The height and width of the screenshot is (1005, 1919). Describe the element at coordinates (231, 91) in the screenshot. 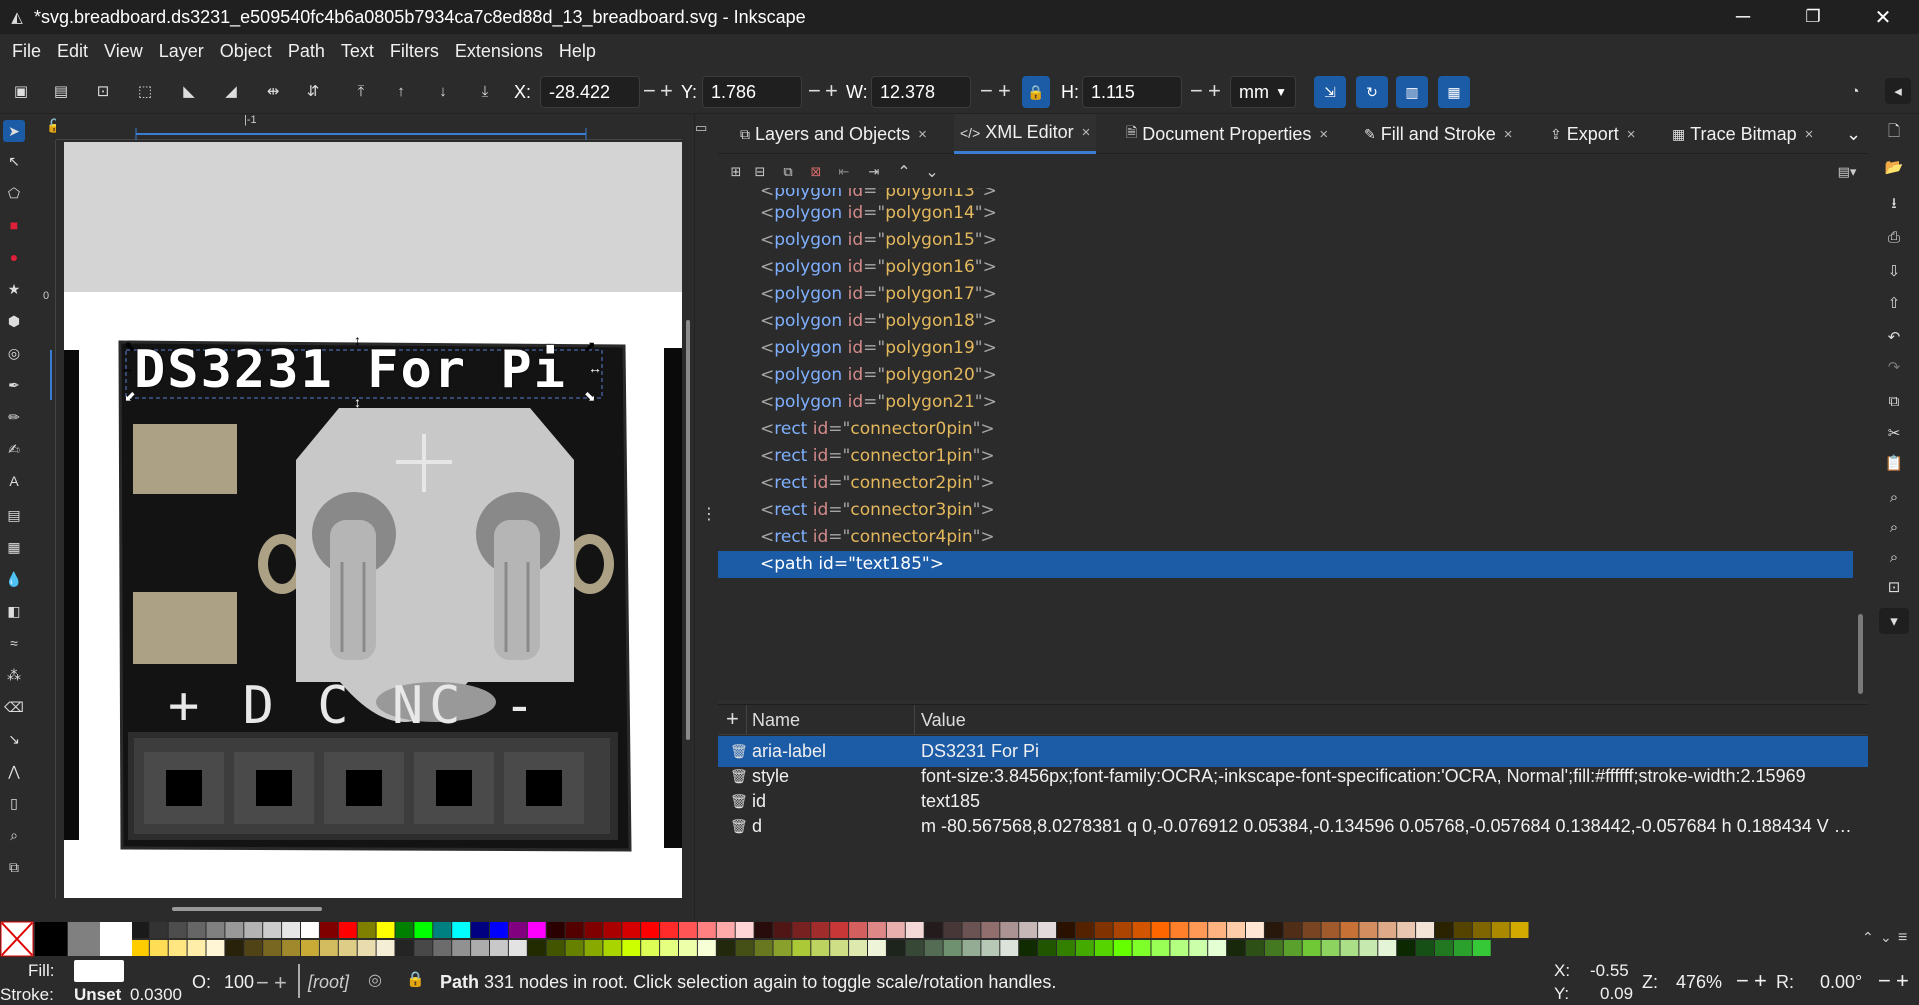

I see `rotate-cw-icon: ◢` at that location.